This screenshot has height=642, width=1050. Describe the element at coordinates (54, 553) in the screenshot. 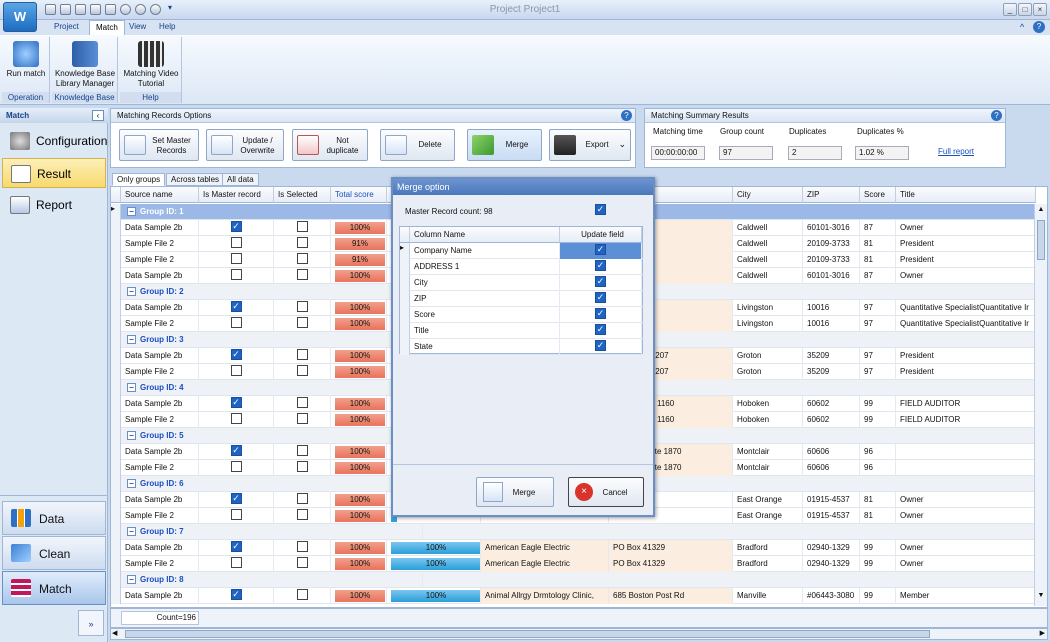

I see `nav-clean-button: Clean` at that location.